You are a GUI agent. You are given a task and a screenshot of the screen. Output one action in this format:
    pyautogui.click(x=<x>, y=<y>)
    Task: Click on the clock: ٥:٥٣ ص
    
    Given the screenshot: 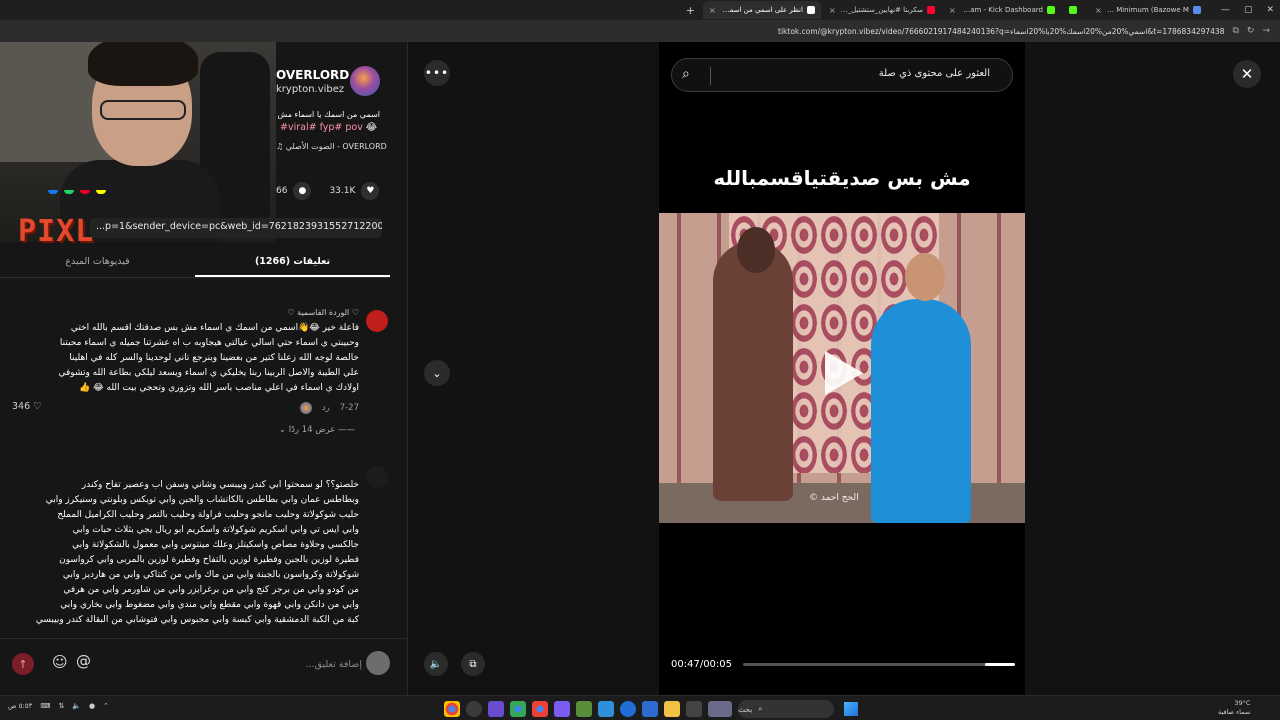 What is the action you would take?
    pyautogui.click(x=20, y=706)
    